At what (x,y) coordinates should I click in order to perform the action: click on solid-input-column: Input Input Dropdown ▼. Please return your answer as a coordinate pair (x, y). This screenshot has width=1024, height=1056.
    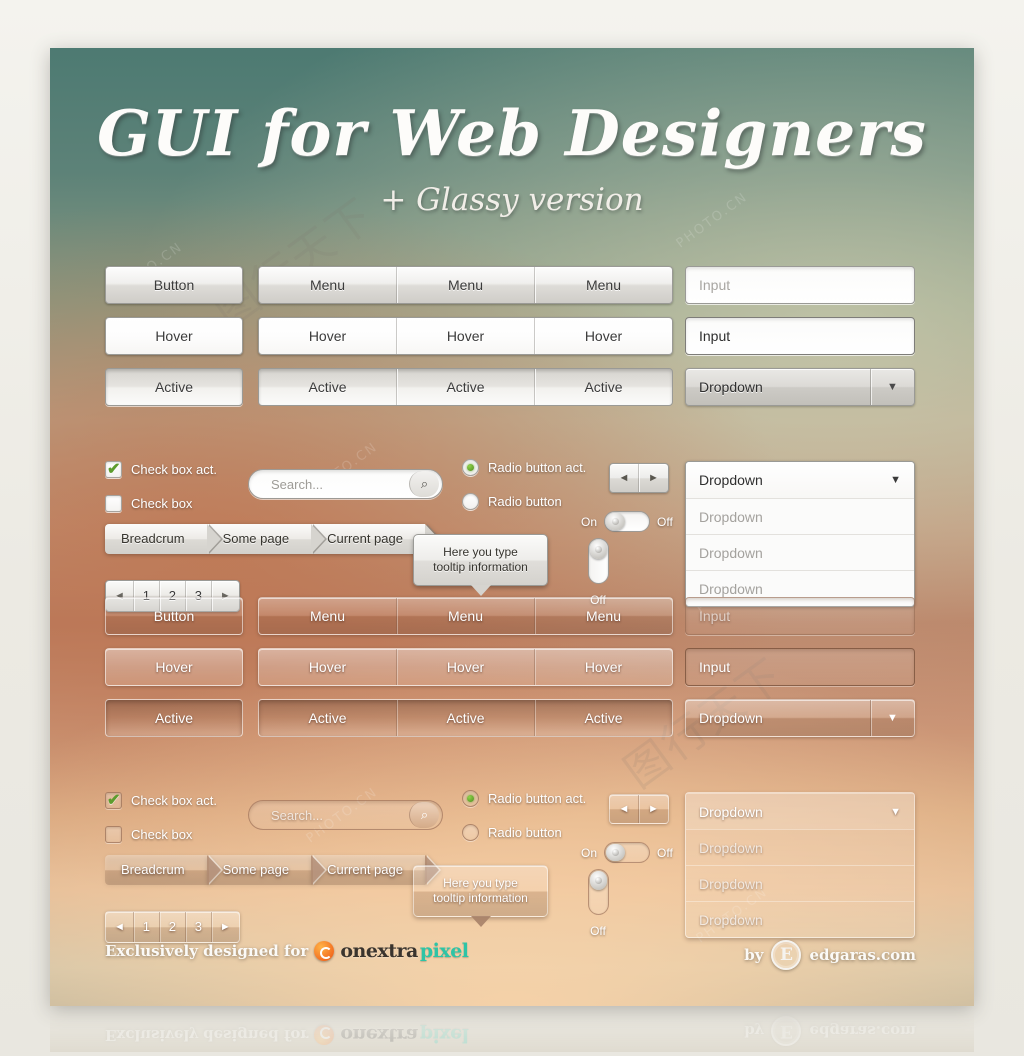
    Looking at the image, I should click on (800, 336).